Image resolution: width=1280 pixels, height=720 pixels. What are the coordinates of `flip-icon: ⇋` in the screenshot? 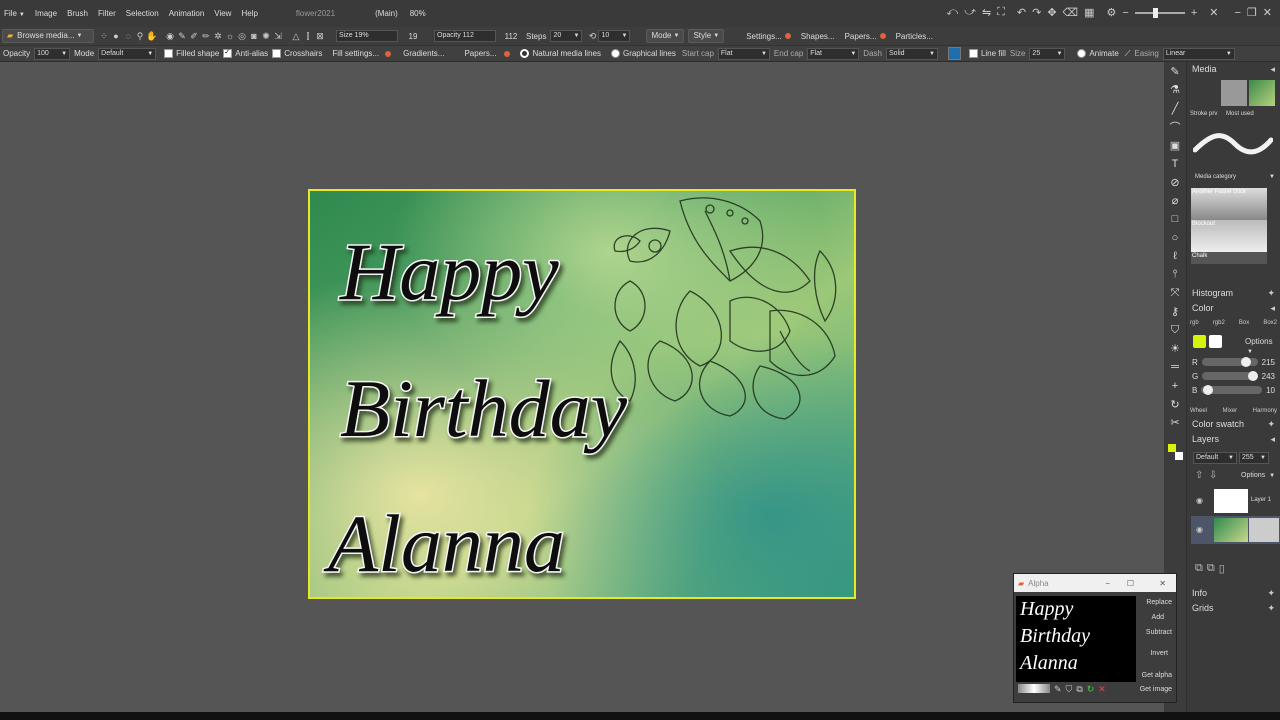 It's located at (986, 12).